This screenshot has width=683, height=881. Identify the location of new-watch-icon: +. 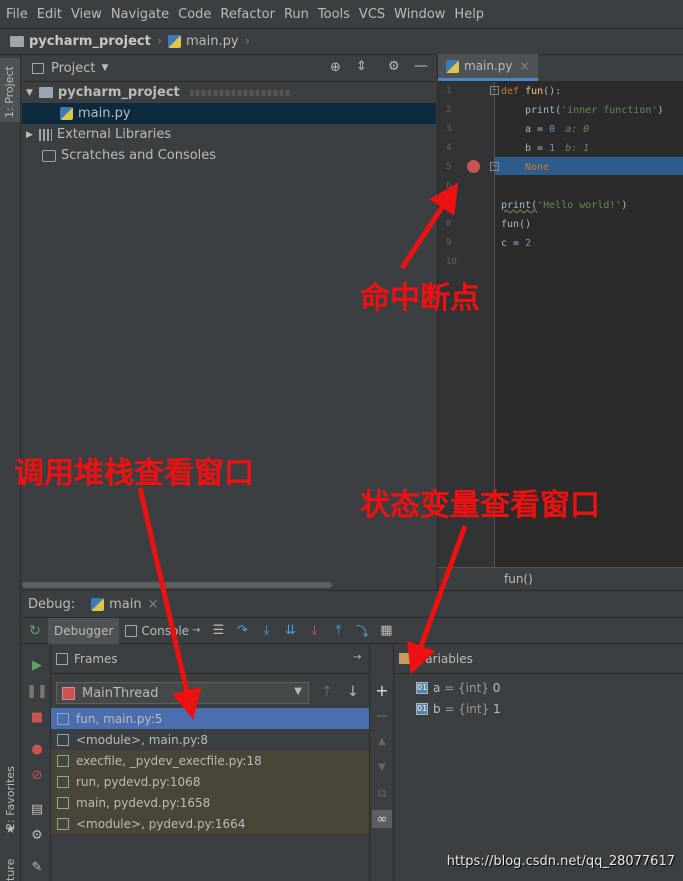
(382, 690).